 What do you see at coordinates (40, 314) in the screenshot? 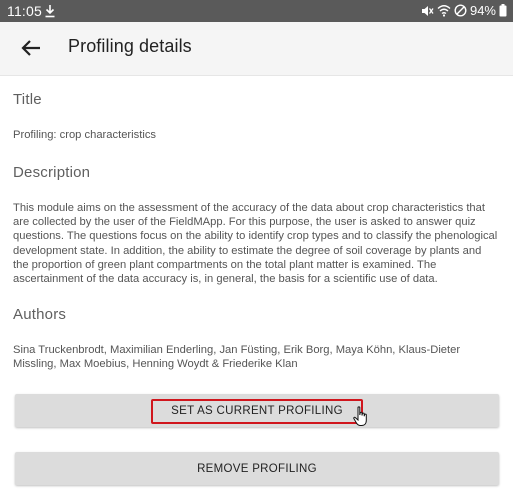
I see `authors-heading: Authors` at bounding box center [40, 314].